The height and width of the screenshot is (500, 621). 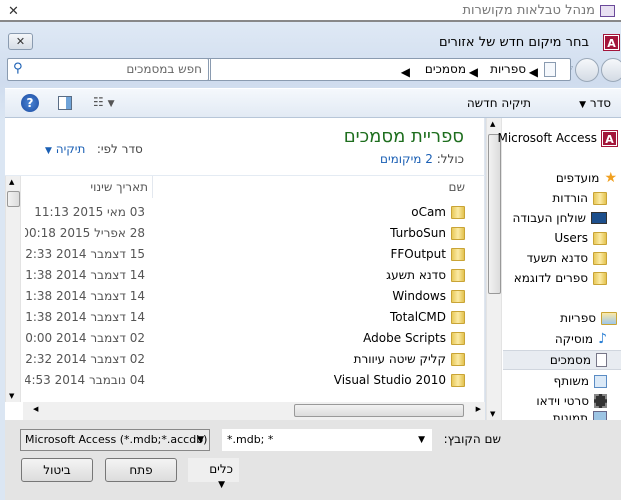 I want to click on nav-item-desktop: שולחן העבודה, so click(x=560, y=218).